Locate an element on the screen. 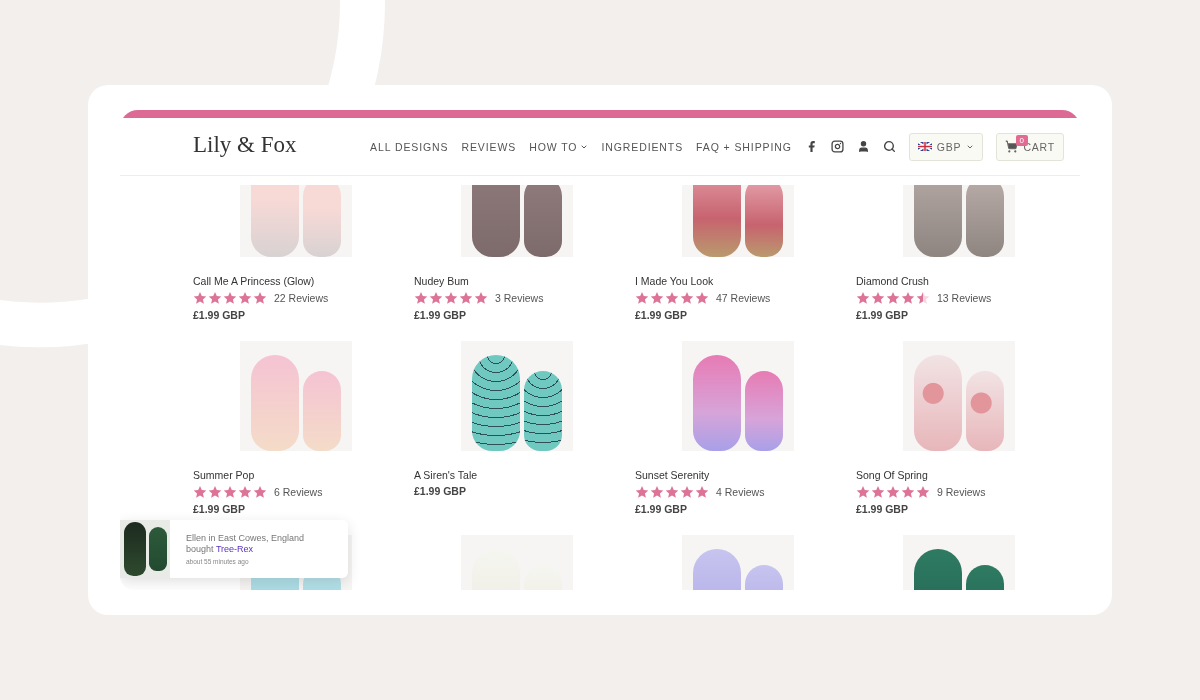 This screenshot has width=1200, height=700. product-name: Sunset Serenity is located at coordinates (738, 475).